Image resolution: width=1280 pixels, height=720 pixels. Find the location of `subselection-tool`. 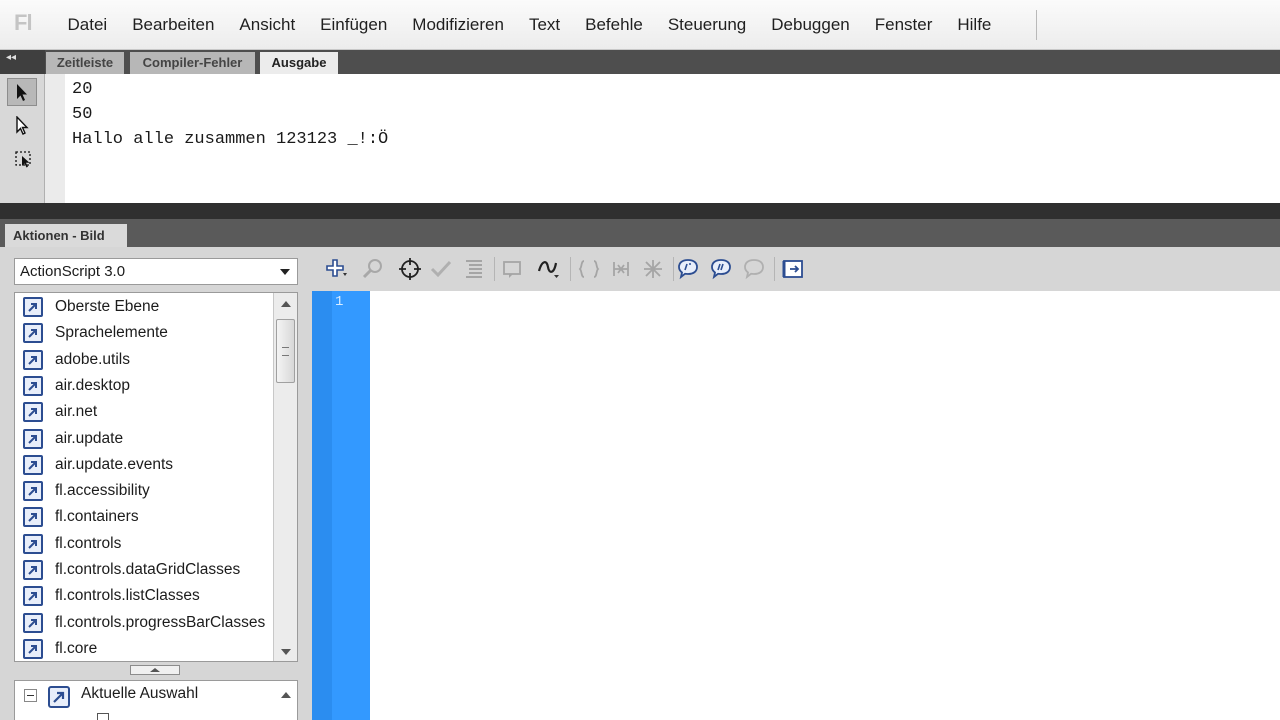

subselection-tool is located at coordinates (22, 125).